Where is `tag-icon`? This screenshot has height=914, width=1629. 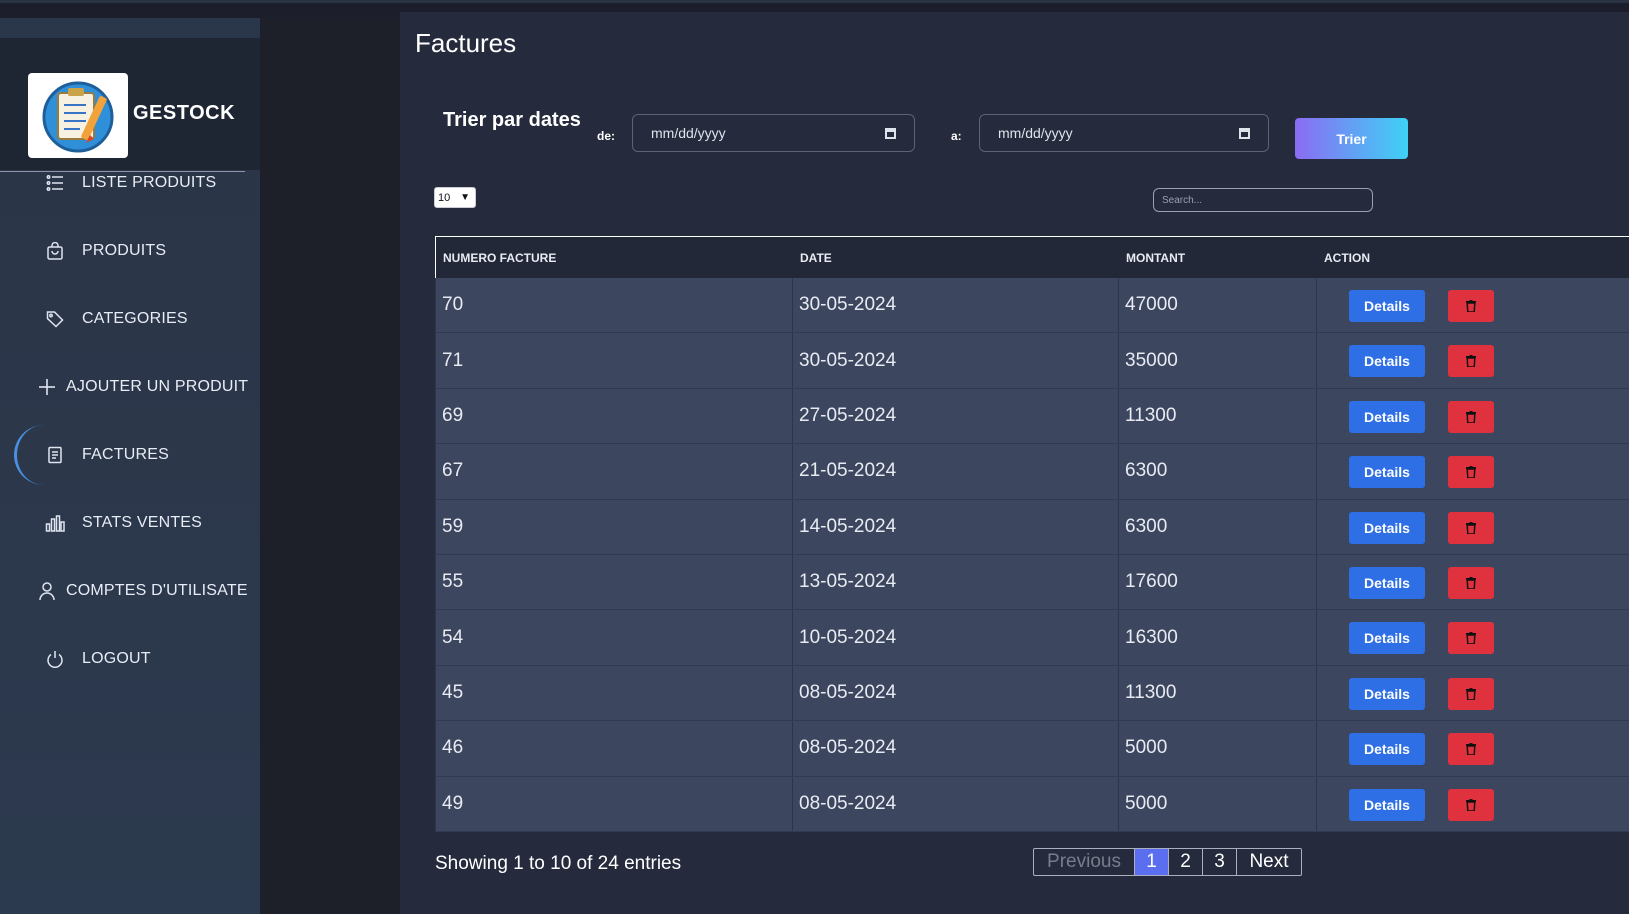
tag-icon is located at coordinates (55, 319).